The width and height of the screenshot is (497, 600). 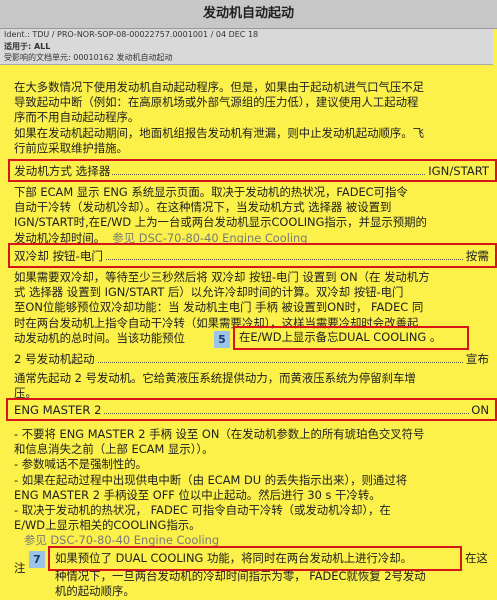 What do you see at coordinates (248, 14) in the screenshot?
I see `page-title: 发动机自动起动` at bounding box center [248, 14].